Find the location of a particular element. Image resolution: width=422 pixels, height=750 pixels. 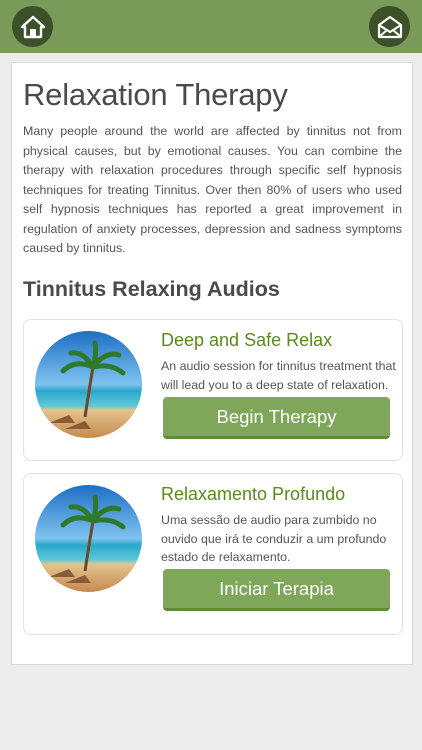

start-therapy-button: Iniciar Terapia is located at coordinates (276, 590).